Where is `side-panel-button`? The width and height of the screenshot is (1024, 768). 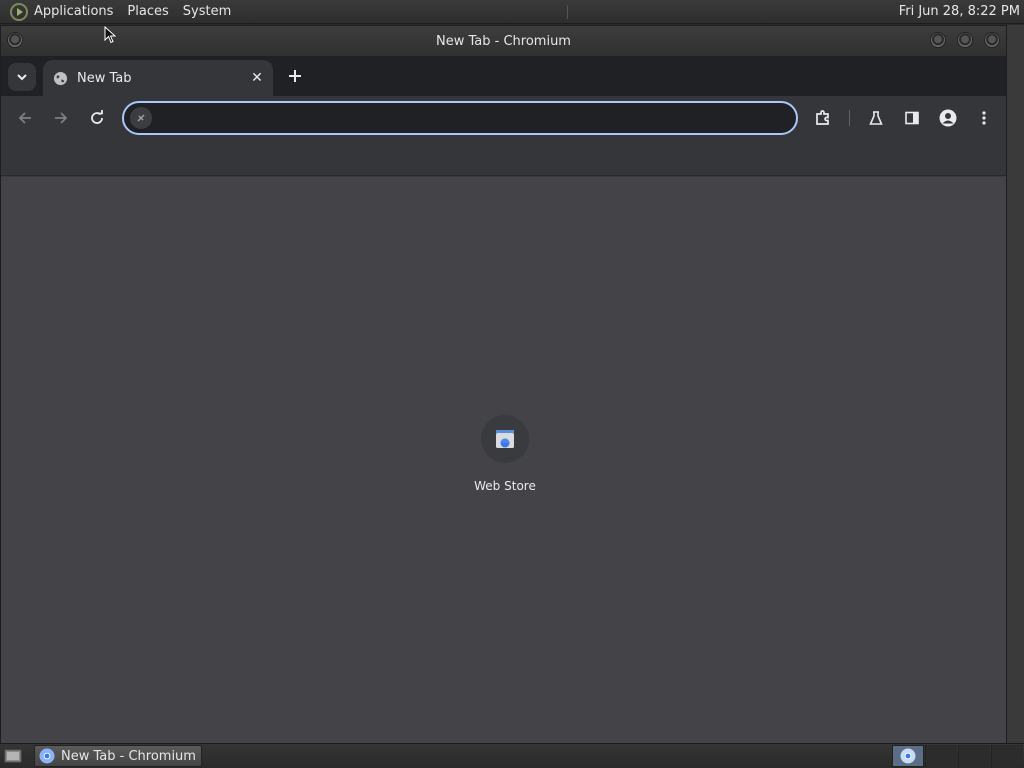 side-panel-button is located at coordinates (912, 118).